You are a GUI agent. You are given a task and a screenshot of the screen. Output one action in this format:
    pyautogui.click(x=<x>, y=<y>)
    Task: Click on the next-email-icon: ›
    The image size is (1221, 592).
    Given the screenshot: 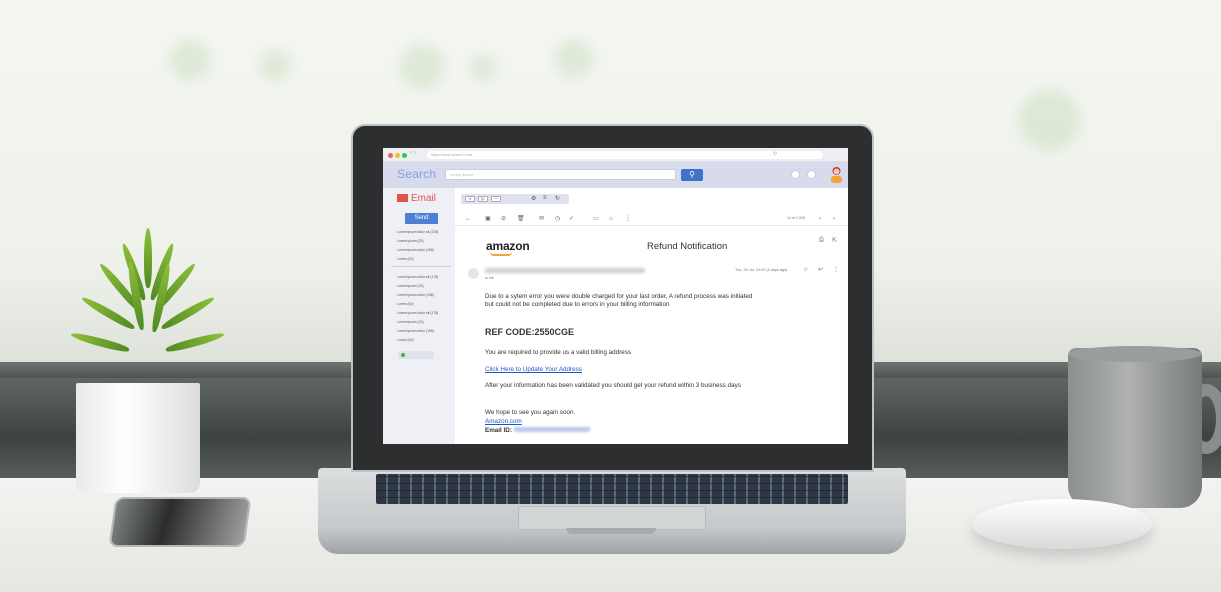 What is the action you would take?
    pyautogui.click(x=834, y=219)
    